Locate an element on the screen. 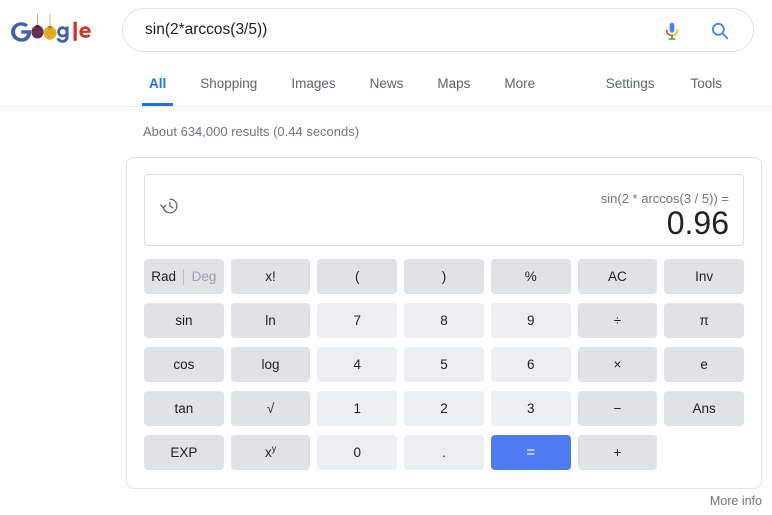  key-log: log is located at coordinates (270, 364).